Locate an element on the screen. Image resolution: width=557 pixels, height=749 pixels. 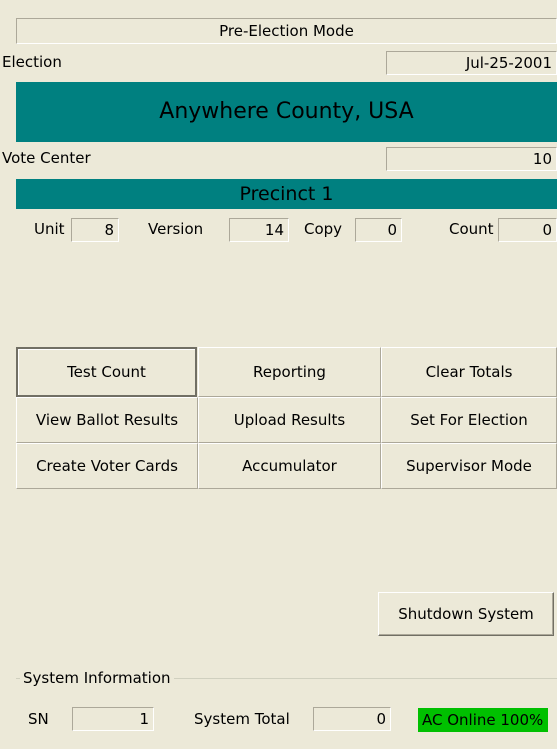
clear-totals-button: Clear Totals is located at coordinates (469, 372).